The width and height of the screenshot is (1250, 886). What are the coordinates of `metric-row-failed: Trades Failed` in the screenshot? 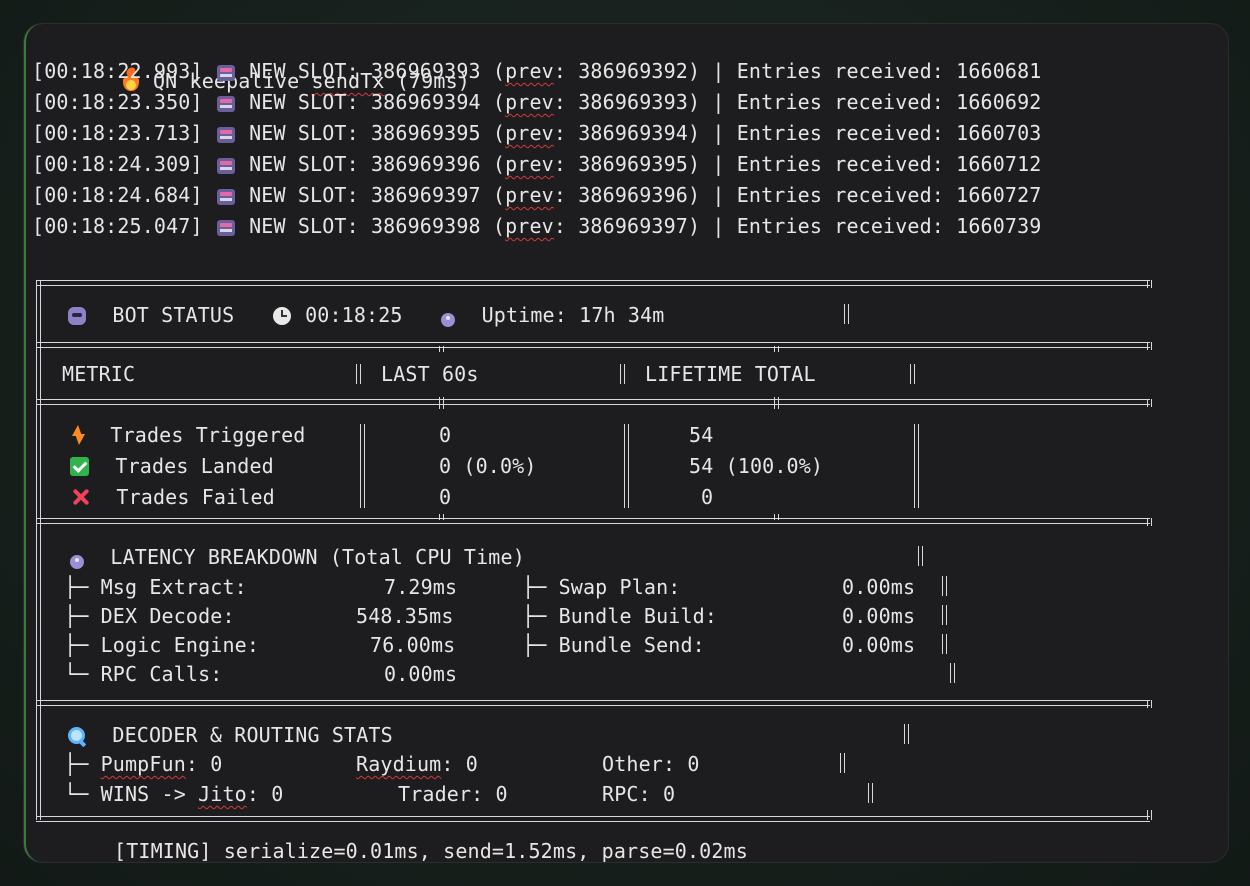 It's located at (171, 497).